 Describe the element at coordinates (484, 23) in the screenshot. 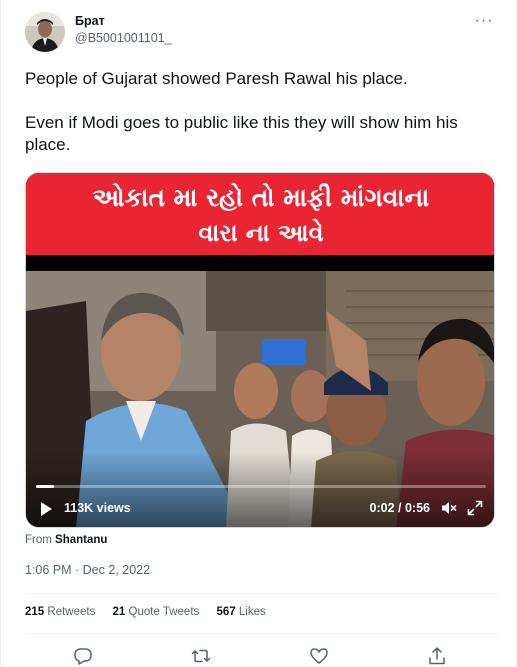

I see `more-options-icon: ···` at that location.